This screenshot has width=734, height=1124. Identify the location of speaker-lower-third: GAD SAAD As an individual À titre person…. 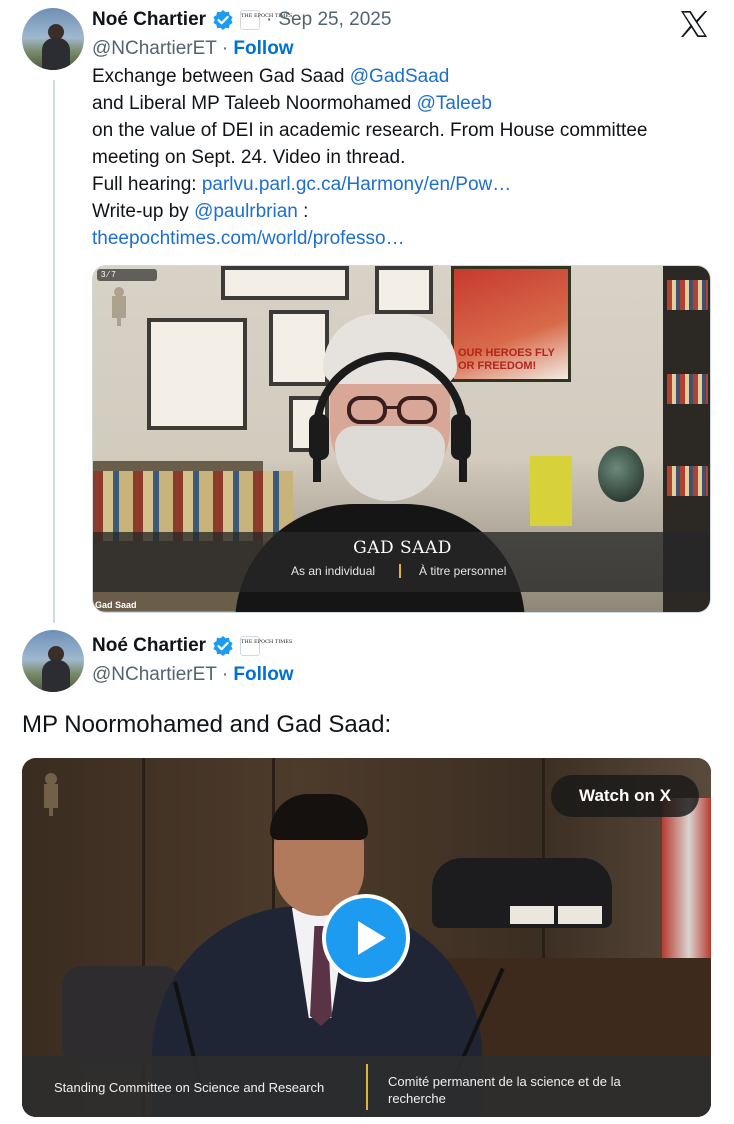
(401, 562).